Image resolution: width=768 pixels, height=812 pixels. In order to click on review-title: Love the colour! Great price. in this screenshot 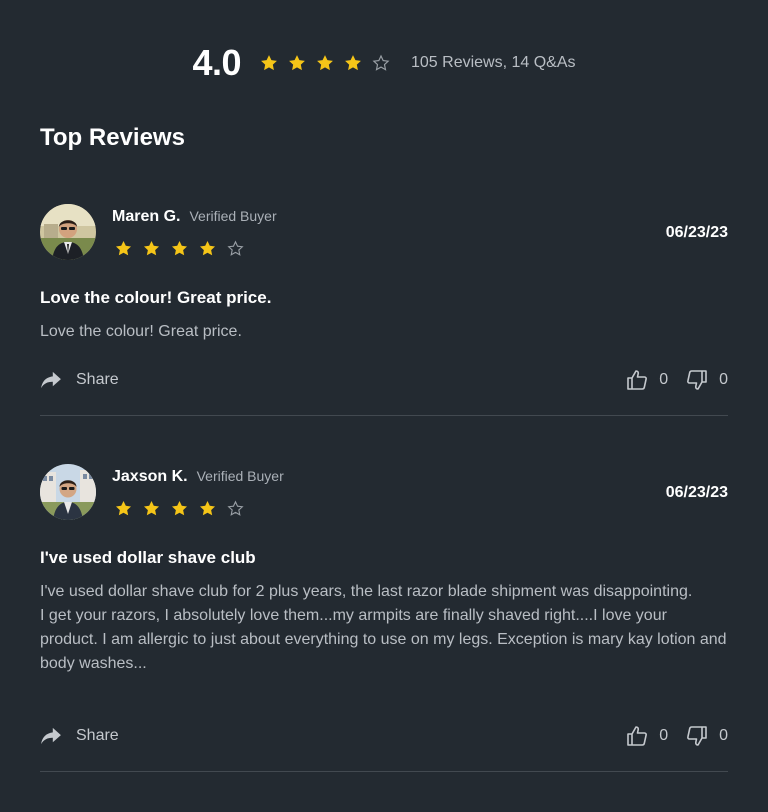, I will do `click(156, 297)`.